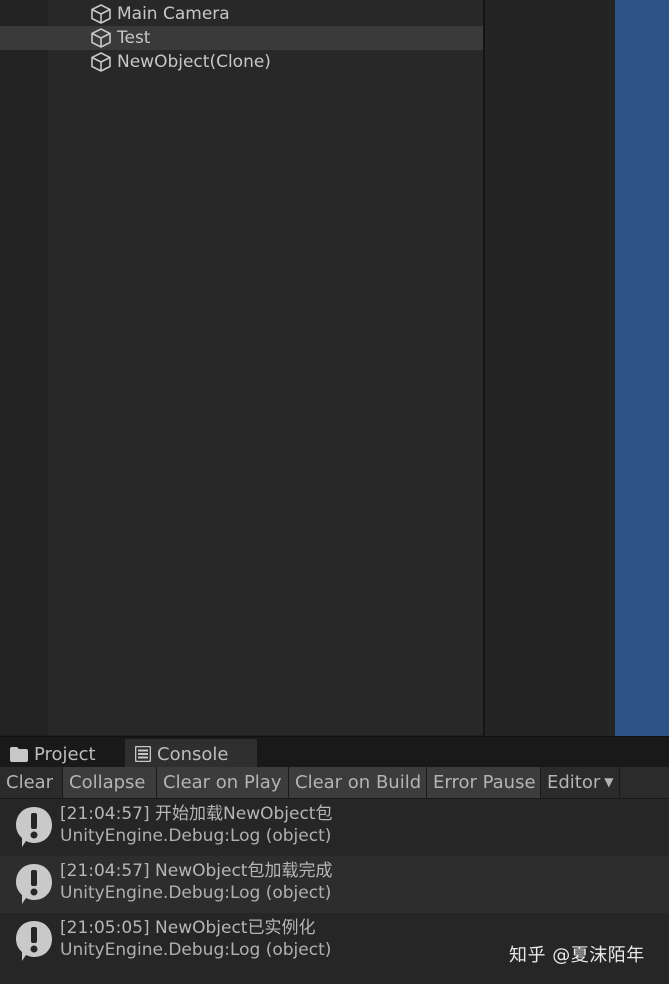  I want to click on hierarchy-gutter, so click(24, 367).